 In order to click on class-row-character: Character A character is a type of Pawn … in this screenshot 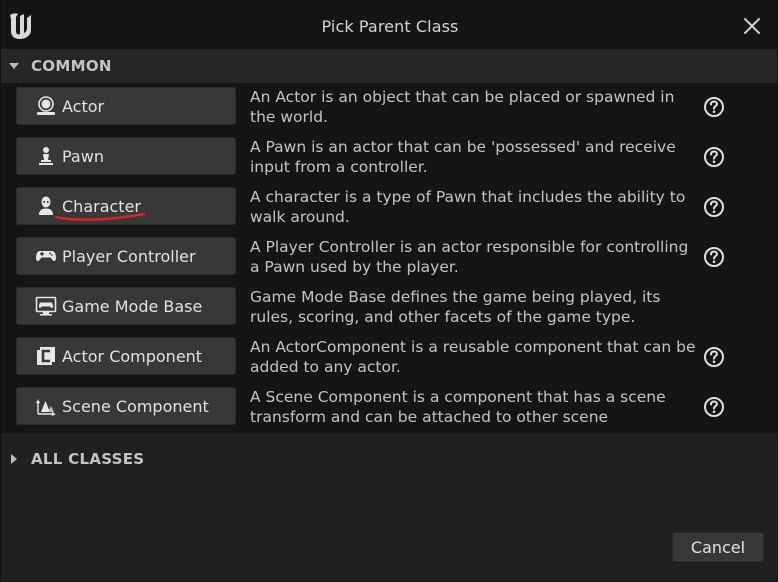, I will do `click(389, 208)`.